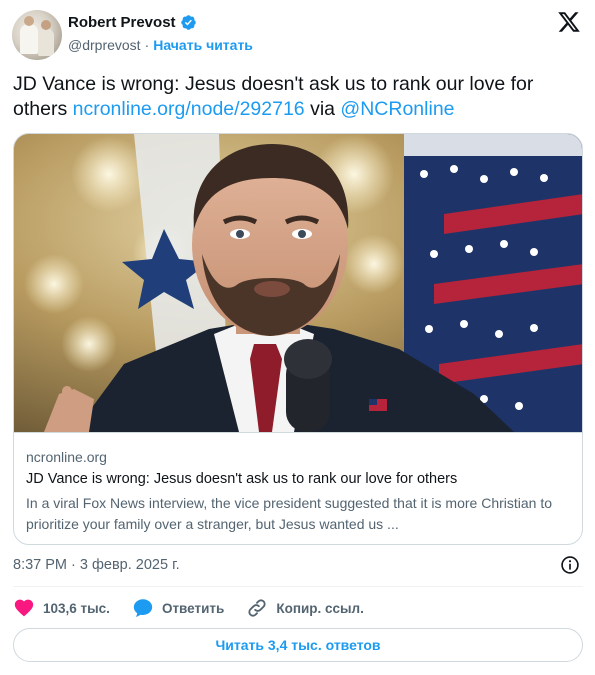 This screenshot has width=595, height=675. I want to click on copy-link-label: Копир. ссыл., so click(320, 608).